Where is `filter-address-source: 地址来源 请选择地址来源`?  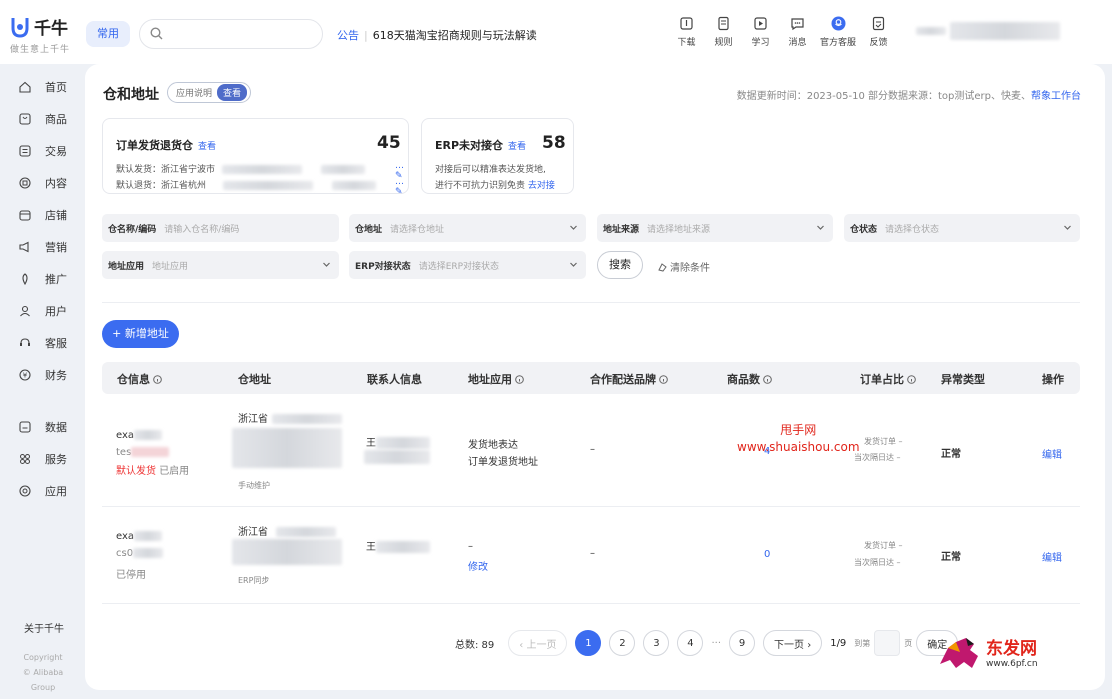
filter-address-source: 地址来源 请选择地址来源 is located at coordinates (715, 228).